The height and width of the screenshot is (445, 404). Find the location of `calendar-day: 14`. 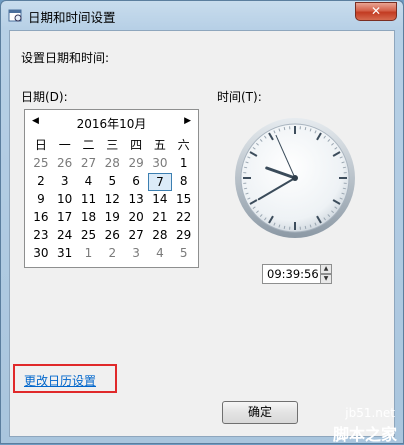

calendar-day: 14 is located at coordinates (160, 200).